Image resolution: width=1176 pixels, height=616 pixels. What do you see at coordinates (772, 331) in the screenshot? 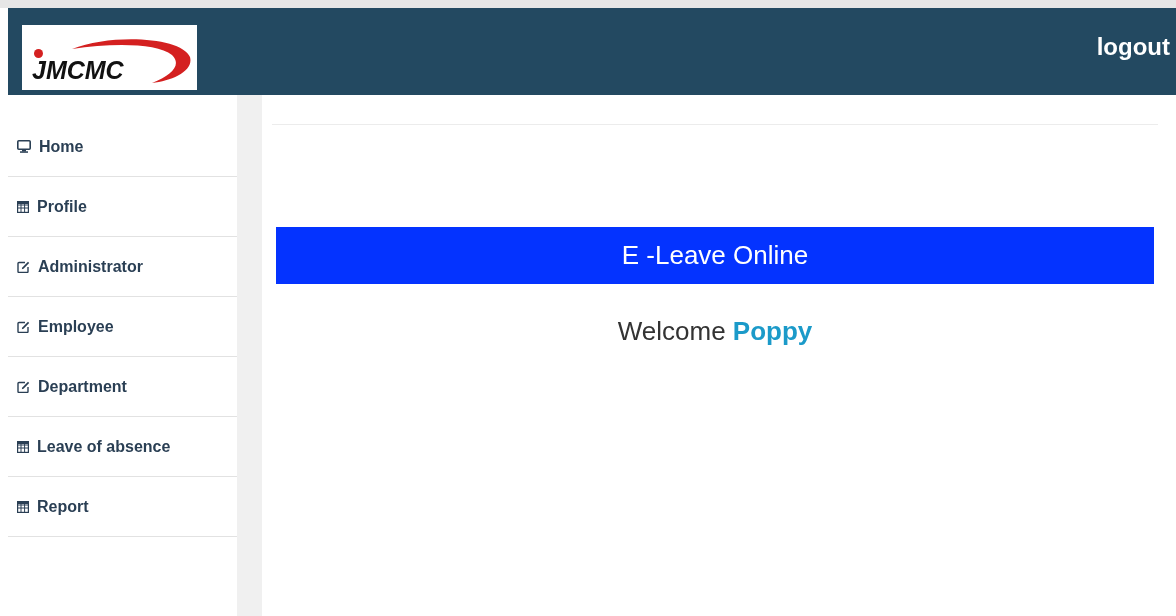
I see `user-name: Poppy` at bounding box center [772, 331].